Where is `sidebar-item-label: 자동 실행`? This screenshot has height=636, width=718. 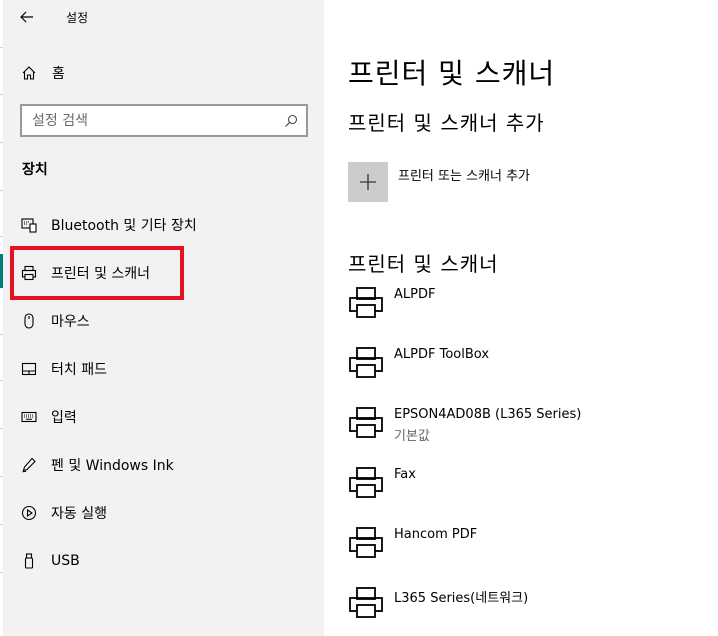
sidebar-item-label: 자동 실행 is located at coordinates (79, 514).